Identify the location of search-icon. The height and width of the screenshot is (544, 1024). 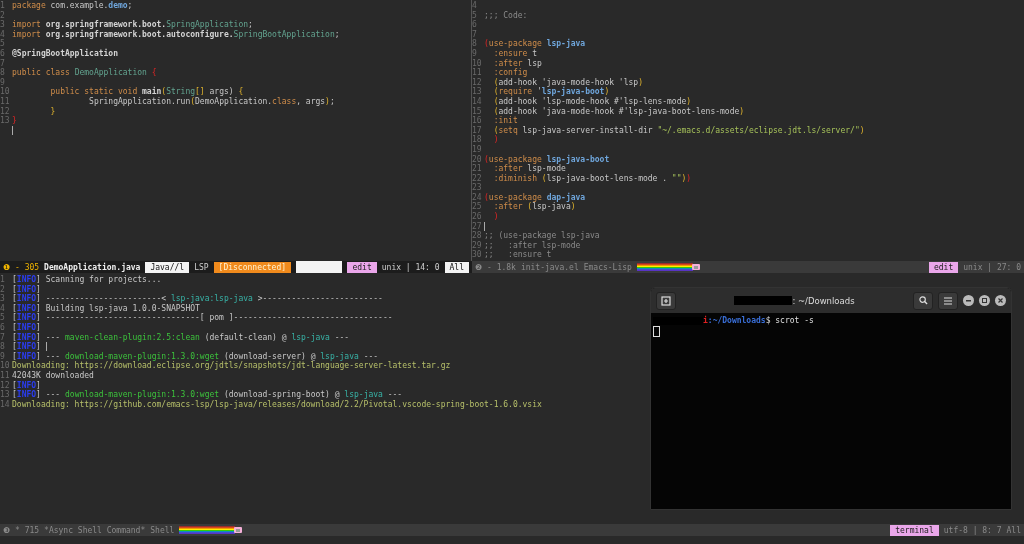
(923, 300).